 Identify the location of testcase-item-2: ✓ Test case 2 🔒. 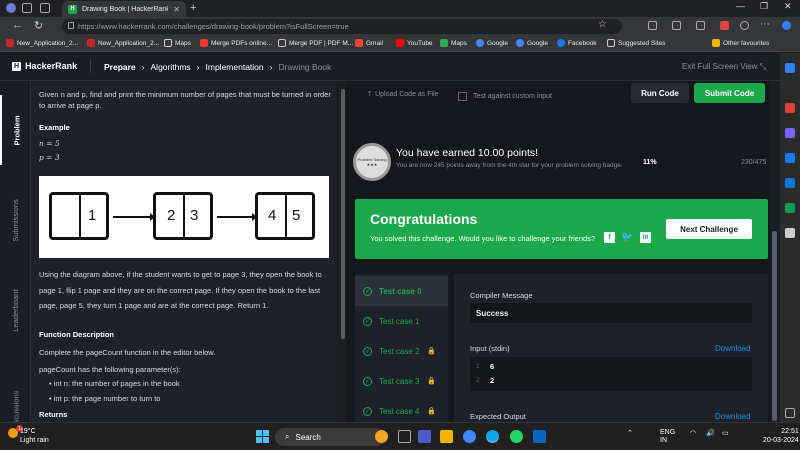
(401, 351).